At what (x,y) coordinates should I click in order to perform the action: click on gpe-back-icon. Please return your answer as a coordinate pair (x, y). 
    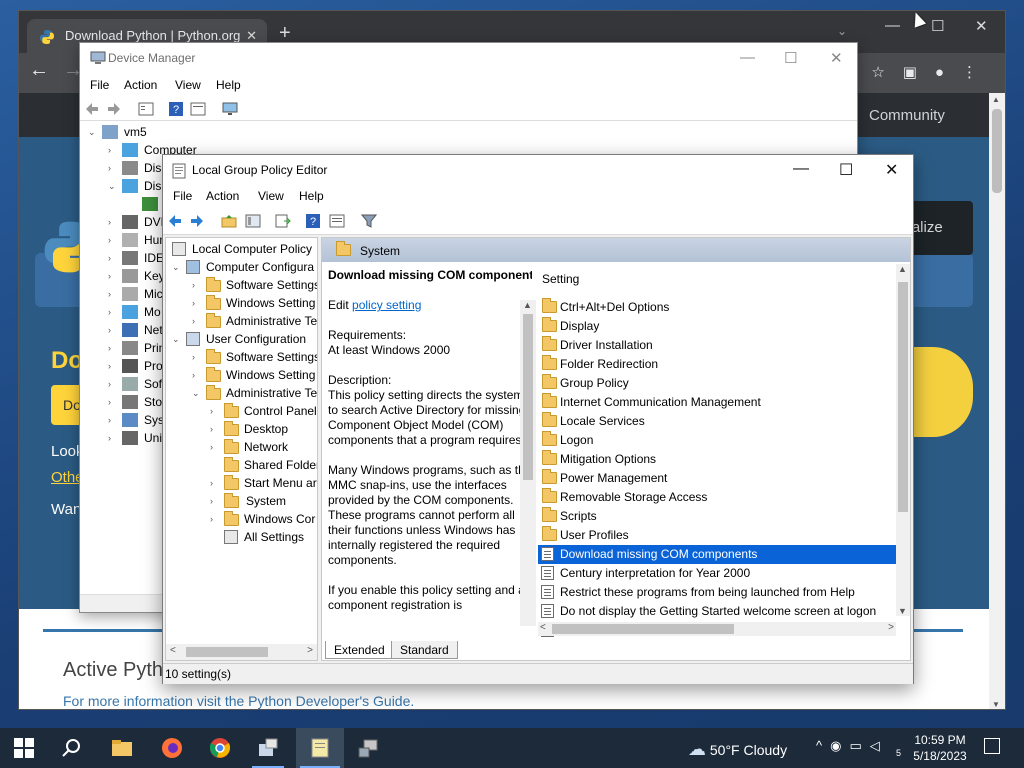
    Looking at the image, I should click on (175, 221).